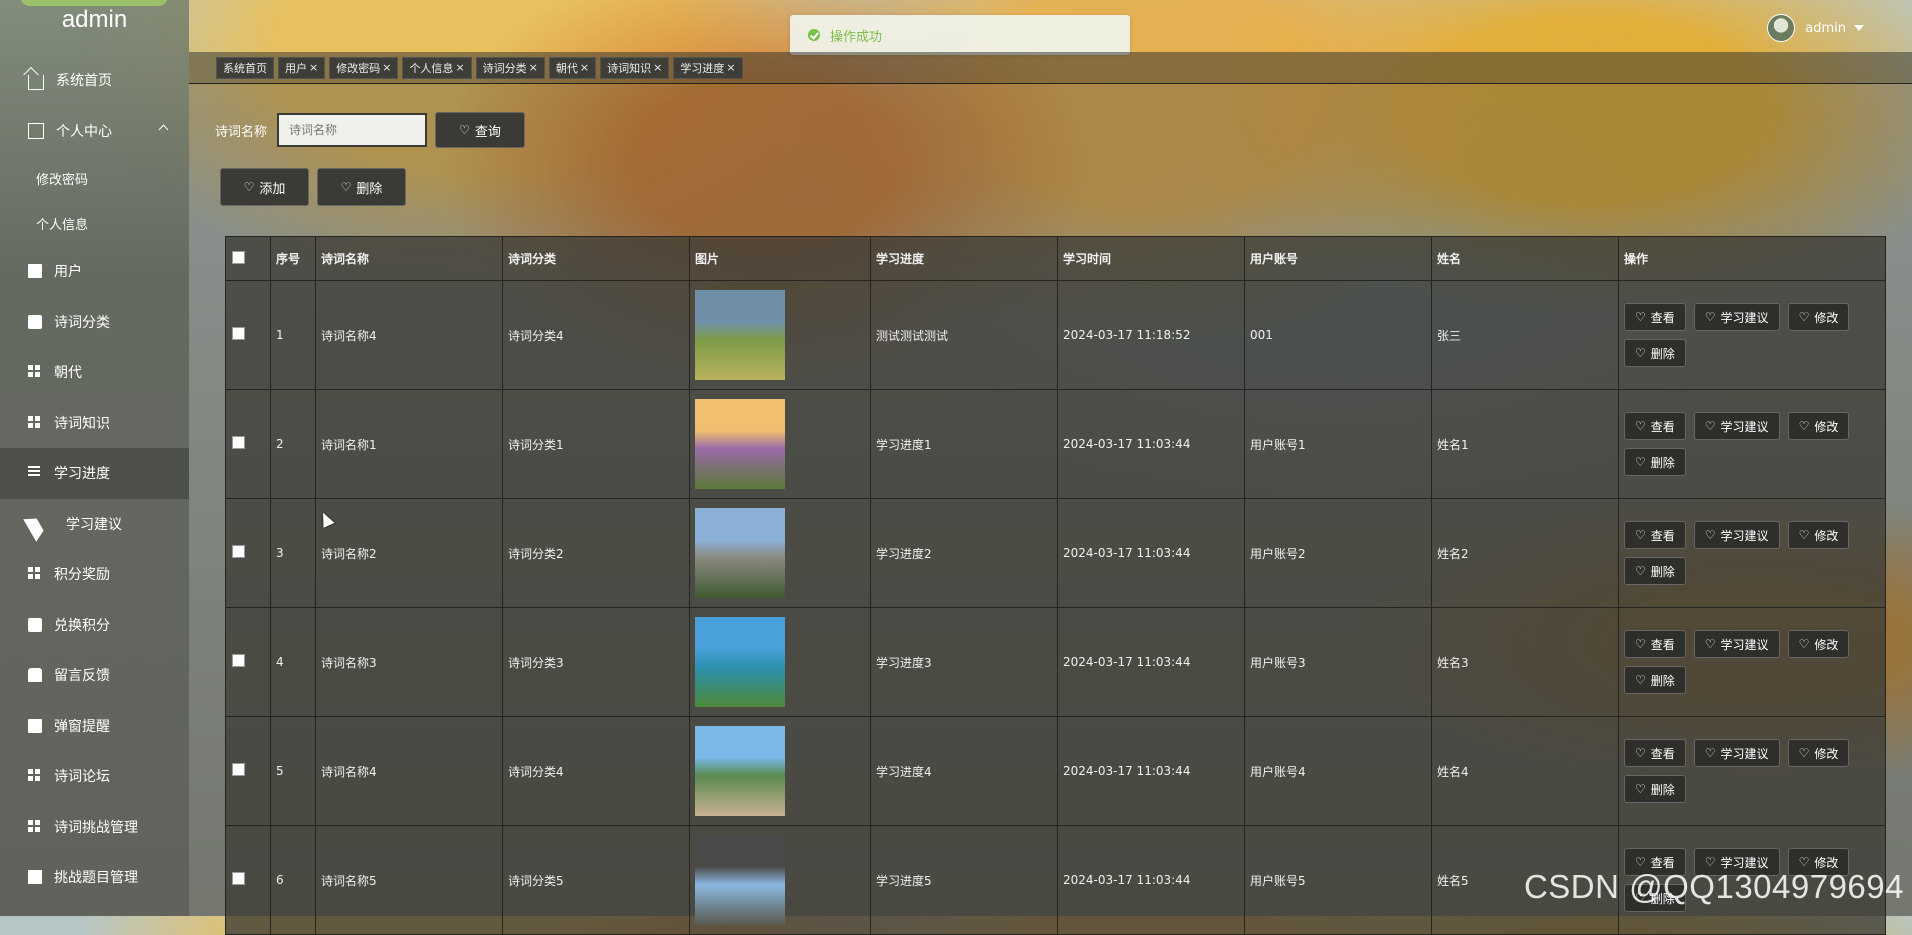 This screenshot has width=1912, height=935. Describe the element at coordinates (1662, 644) in the screenshot. I see `view-button-label: 查看` at that location.